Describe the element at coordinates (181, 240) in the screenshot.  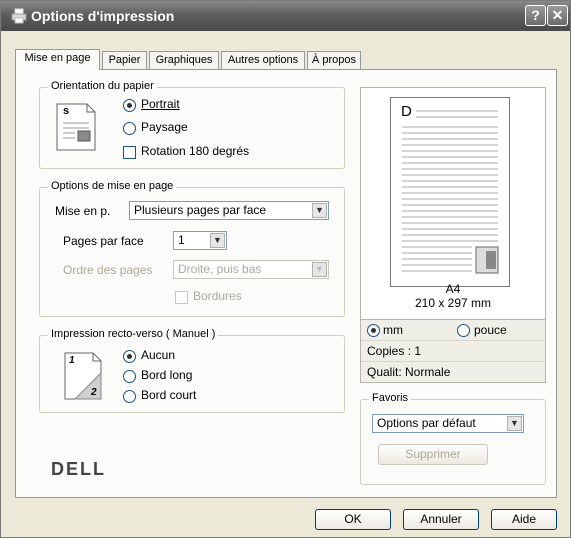
I see `pages-per-side-value: 1` at that location.